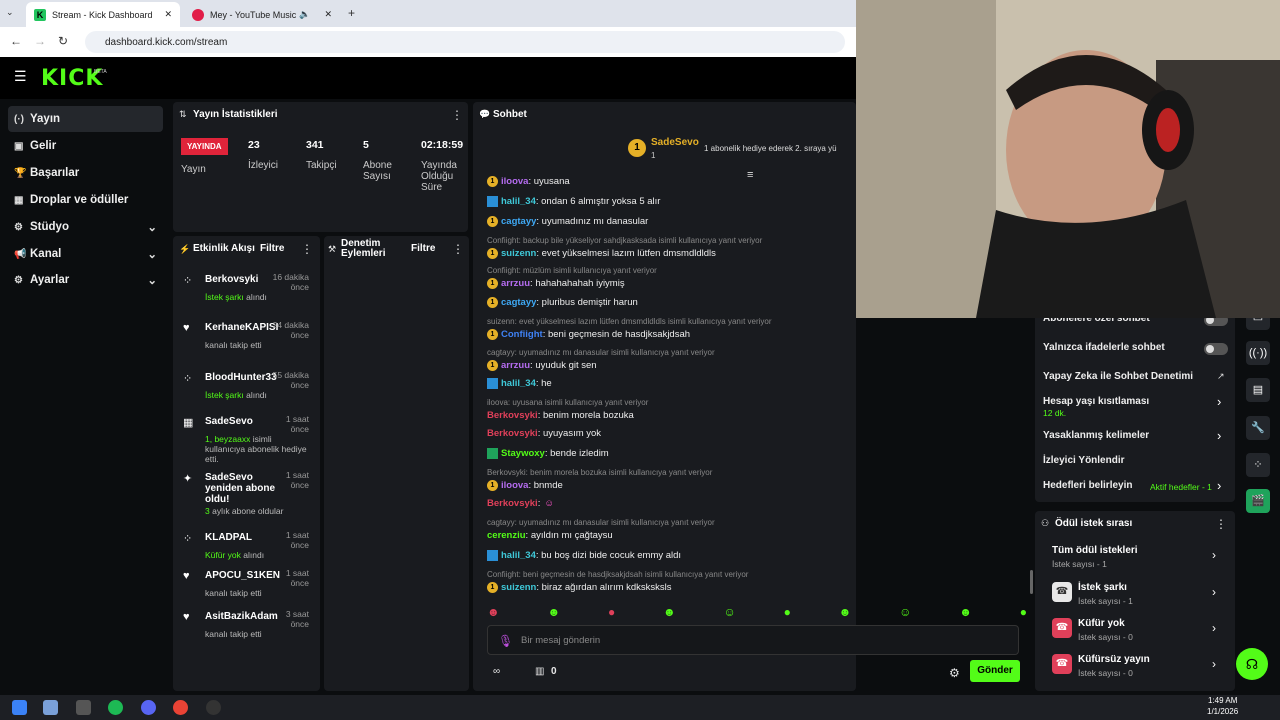 The width and height of the screenshot is (1280, 720). Describe the element at coordinates (85, 173) in the screenshot. I see `sidebar-item-basarilar: 🏆 Başarılar` at that location.